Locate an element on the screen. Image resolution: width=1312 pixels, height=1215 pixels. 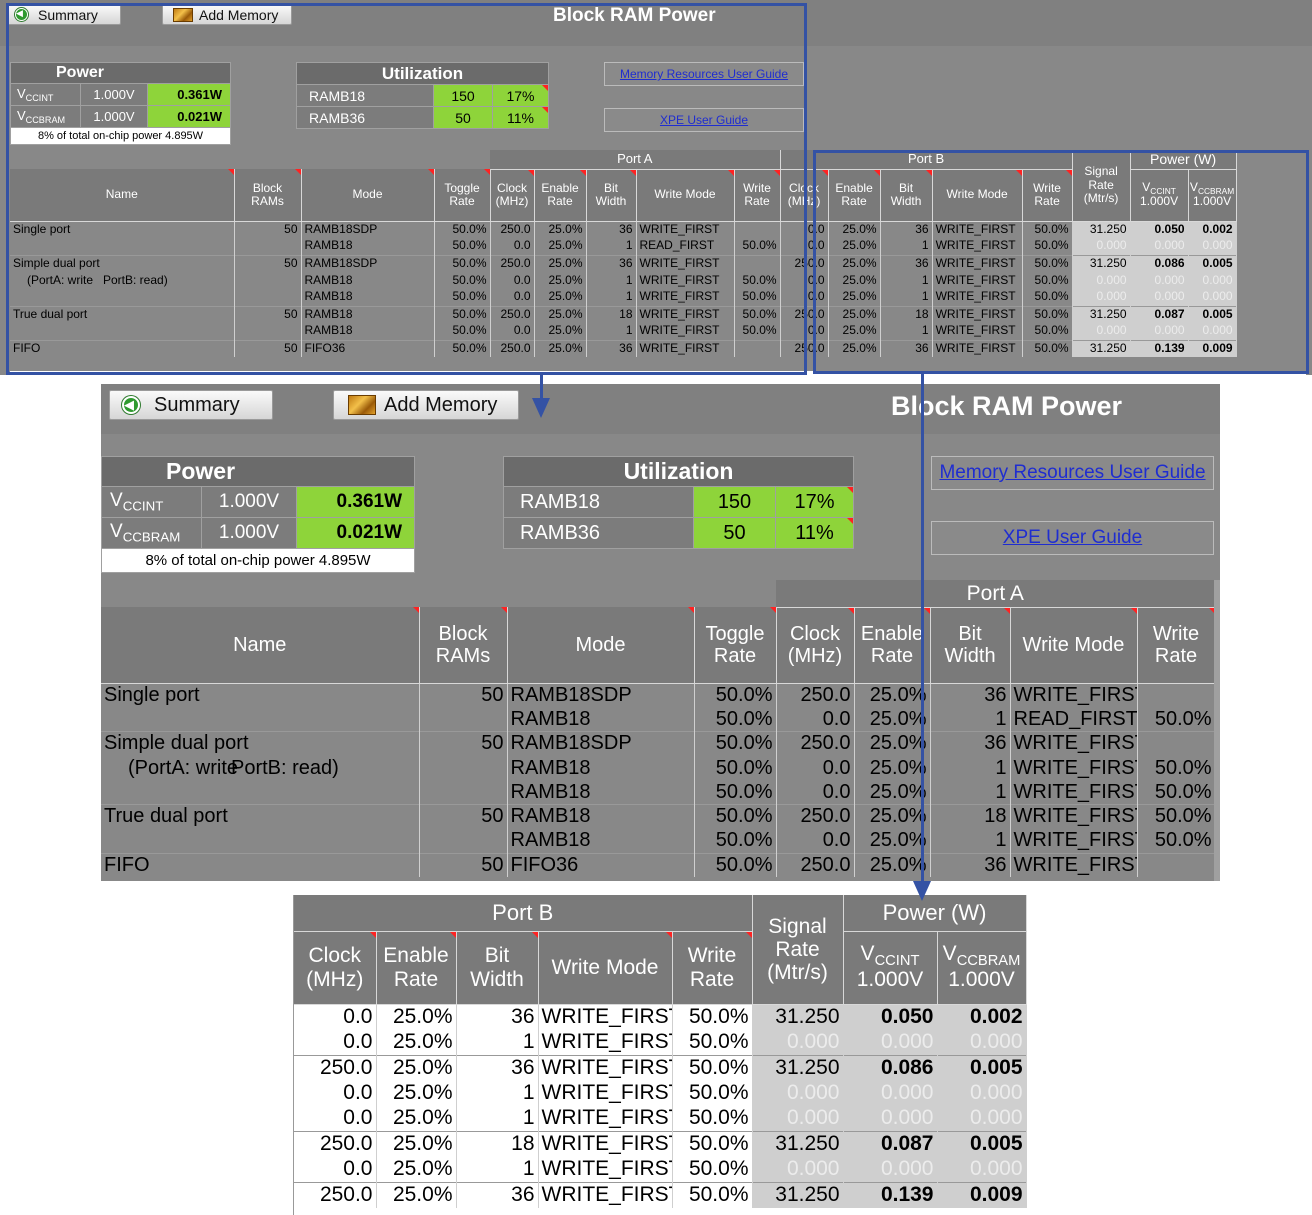
cell-a-write-mode: READ_FIRST is located at coordinates (685, 246).